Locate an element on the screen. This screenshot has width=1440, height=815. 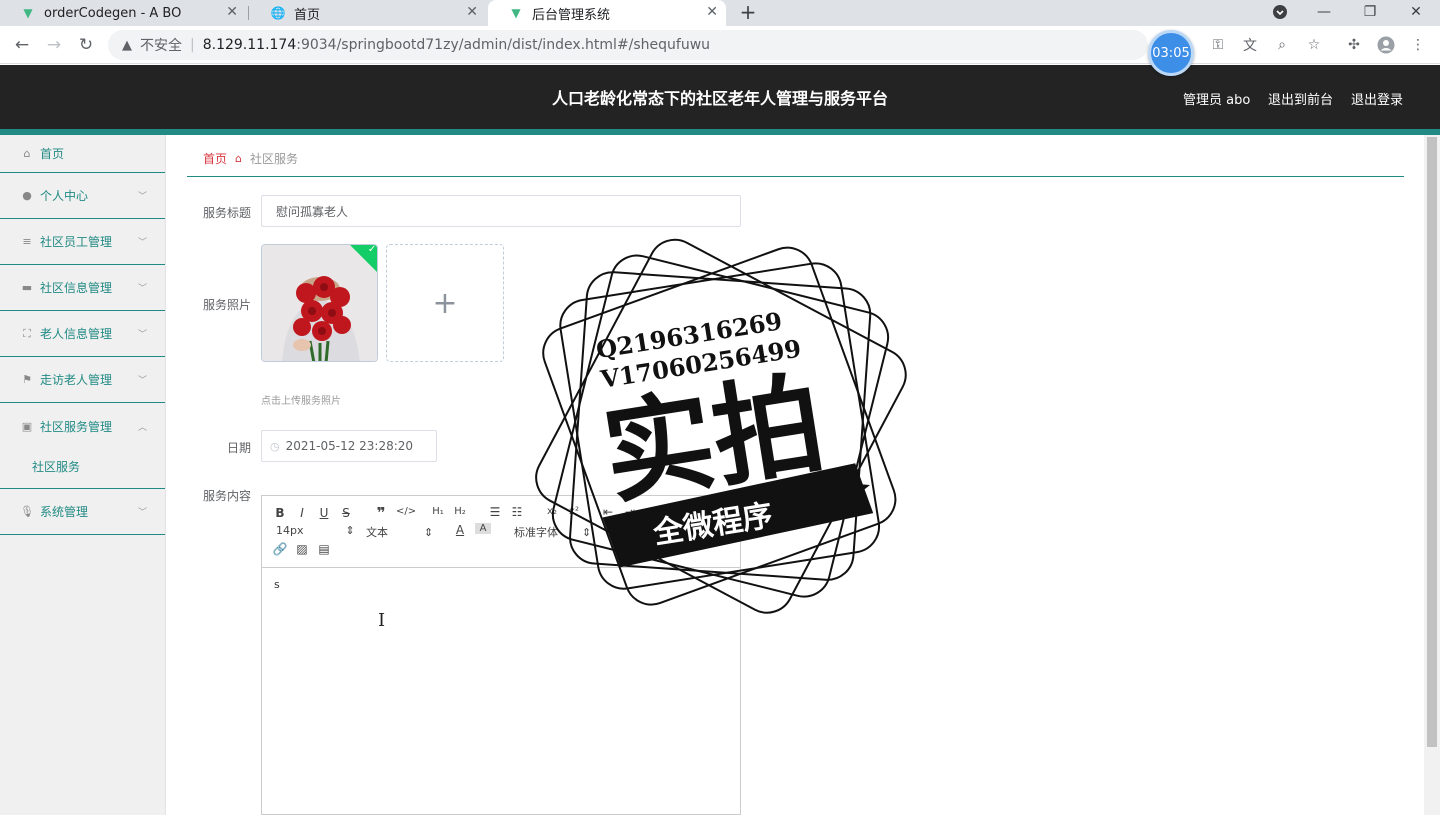
minimize-icon: — is located at coordinates (1324, 12).